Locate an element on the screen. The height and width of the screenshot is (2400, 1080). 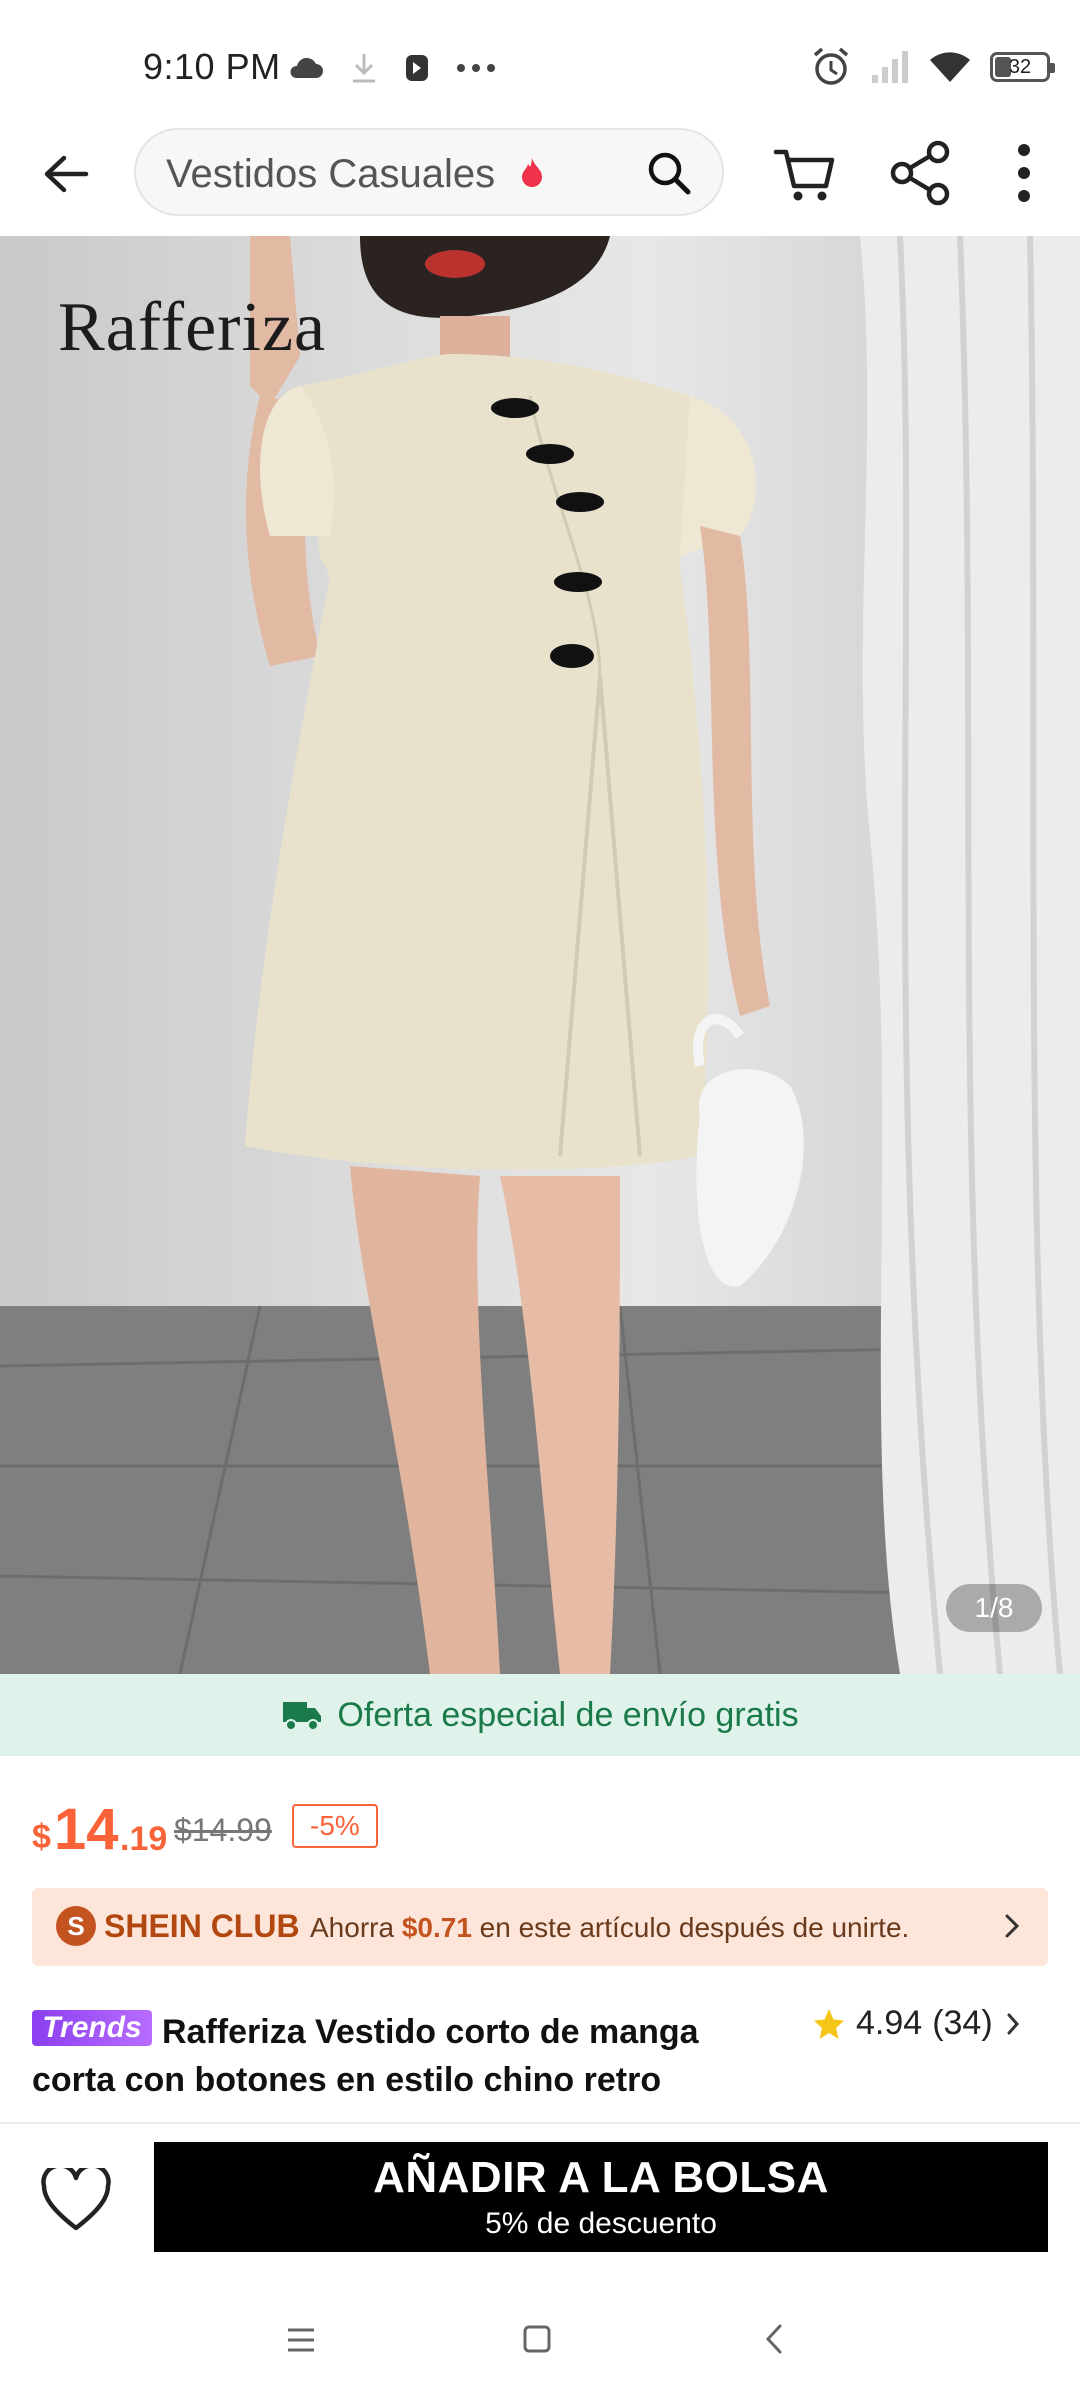
heart-icon is located at coordinates (76, 2199).